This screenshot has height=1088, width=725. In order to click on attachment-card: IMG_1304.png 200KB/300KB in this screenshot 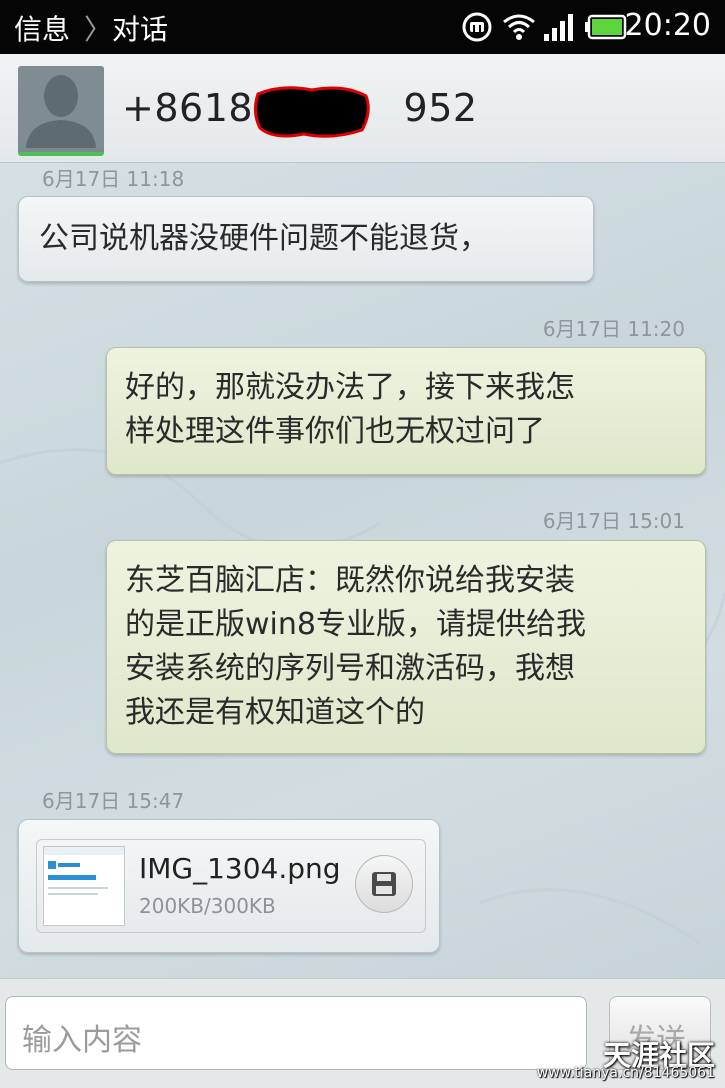, I will do `click(231, 886)`.